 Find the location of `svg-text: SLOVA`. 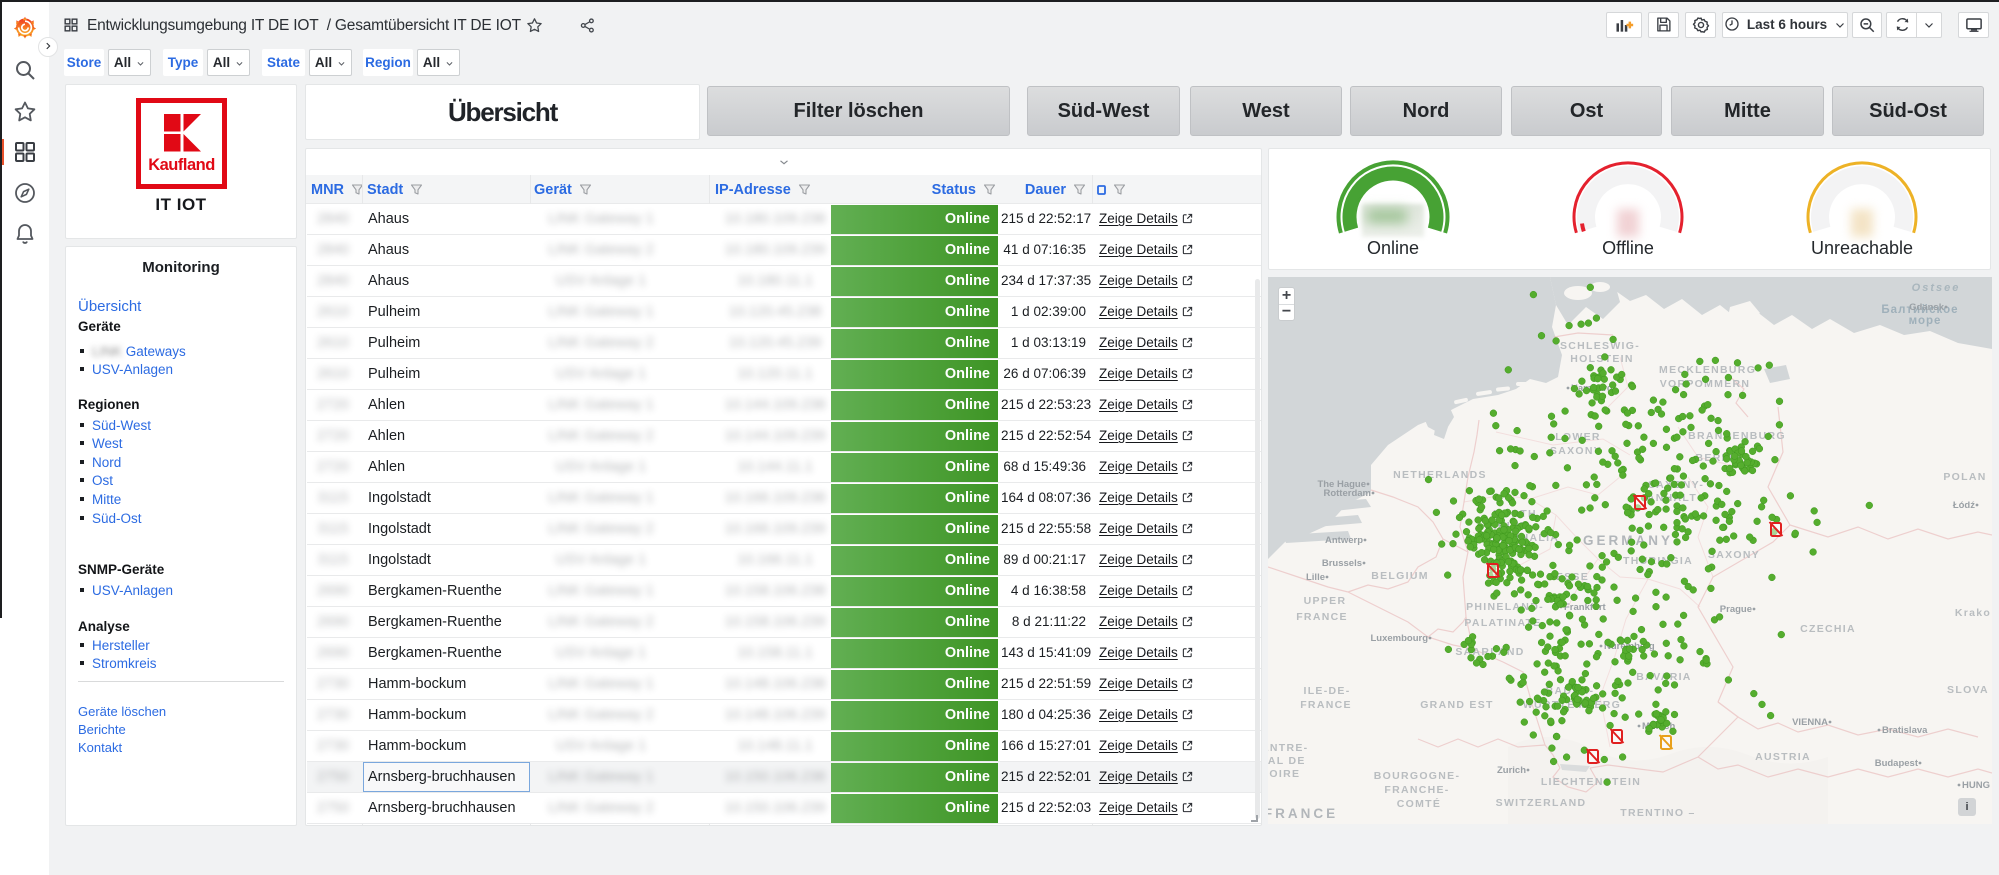

svg-text: SLOVA is located at coordinates (1968, 690).